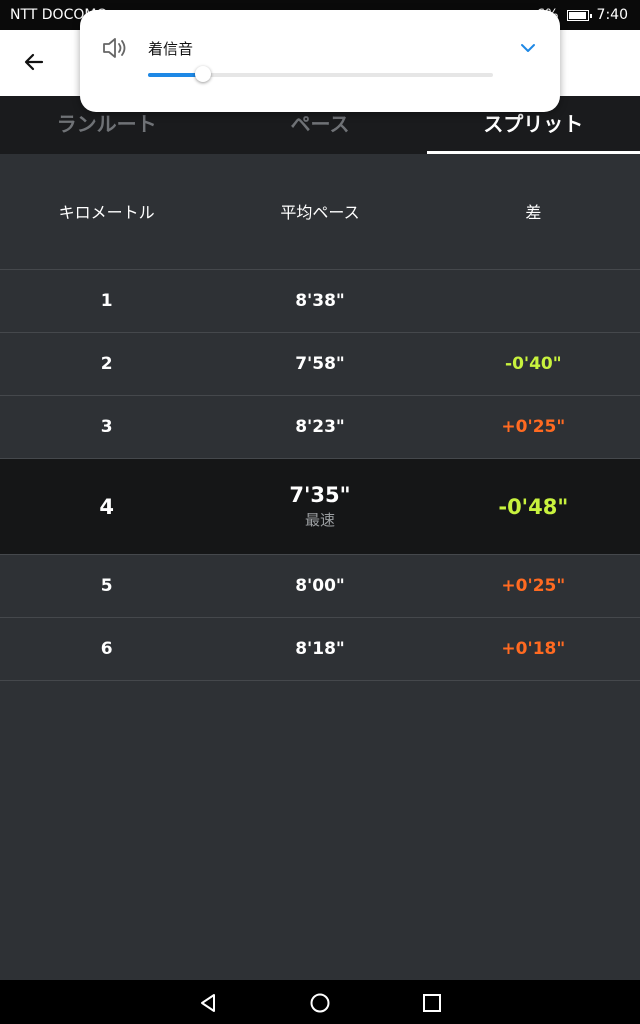 This screenshot has width=640, height=1024. What do you see at coordinates (106, 364) in the screenshot?
I see `km-cell: 2` at bounding box center [106, 364].